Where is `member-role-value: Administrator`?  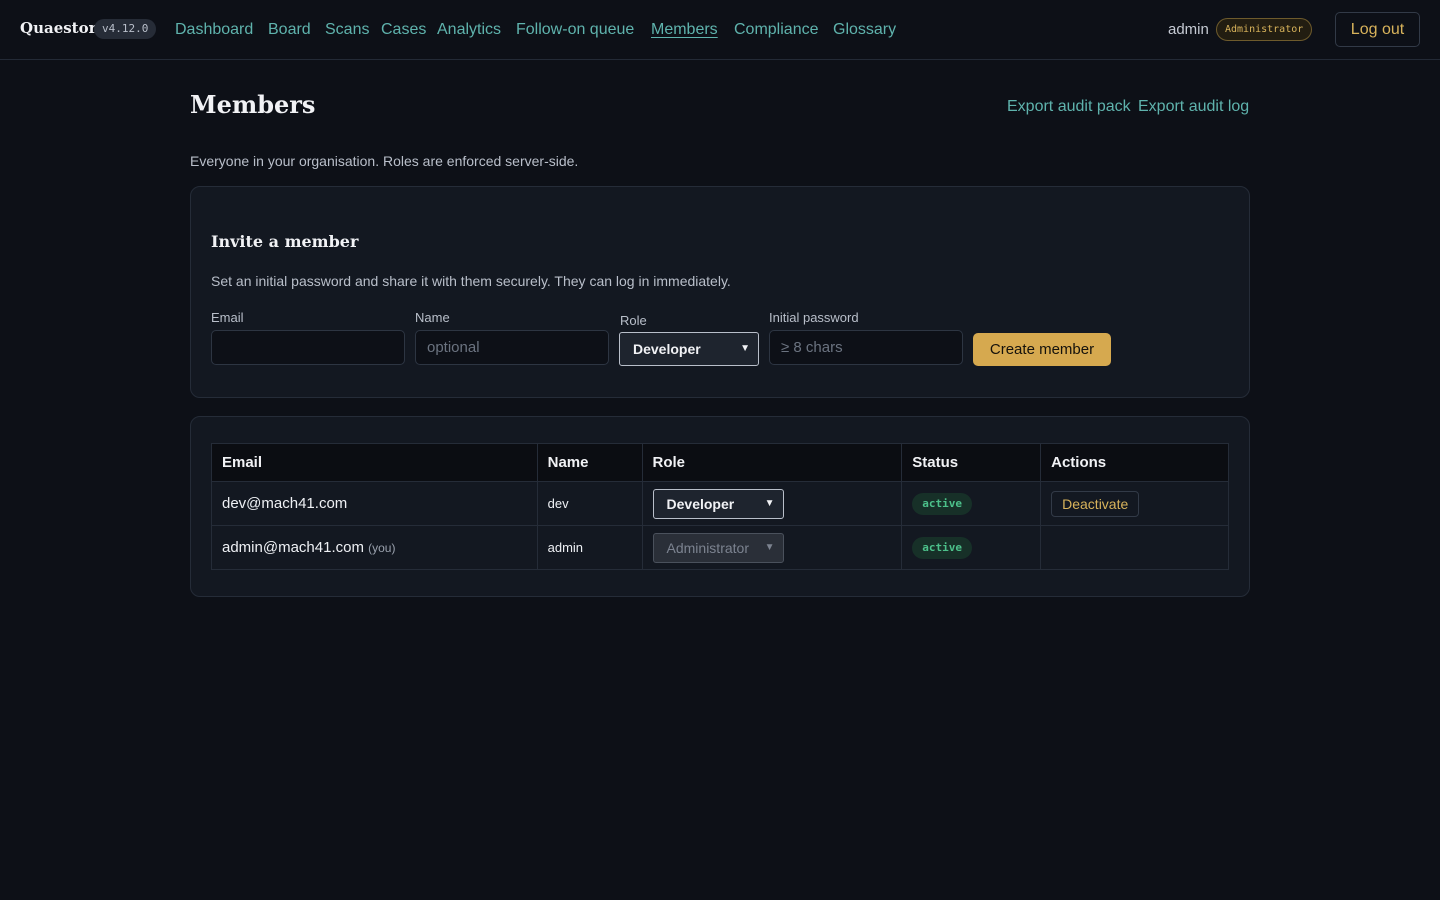 member-role-value: Administrator is located at coordinates (707, 547).